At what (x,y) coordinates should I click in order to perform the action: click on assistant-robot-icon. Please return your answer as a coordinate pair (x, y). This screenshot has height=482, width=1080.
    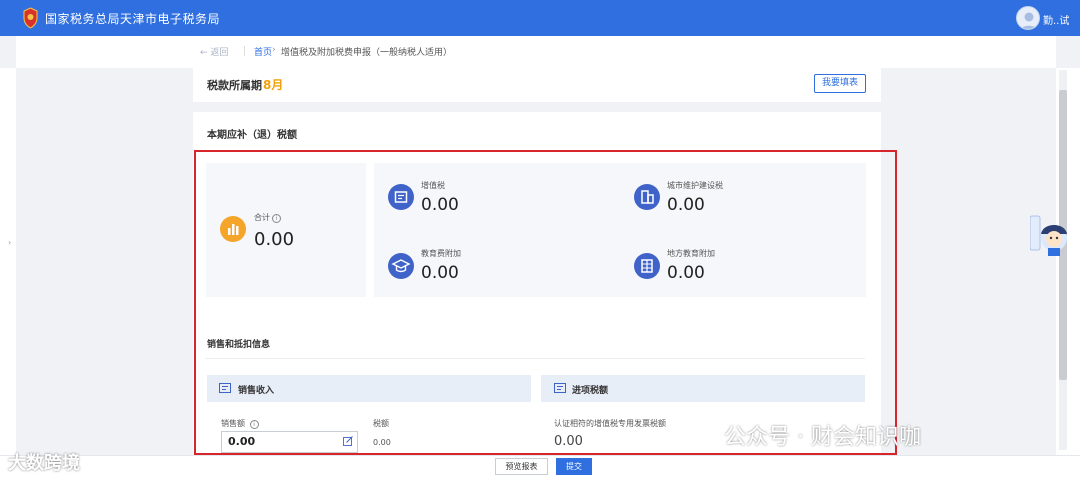
    Looking at the image, I should click on (1050, 235).